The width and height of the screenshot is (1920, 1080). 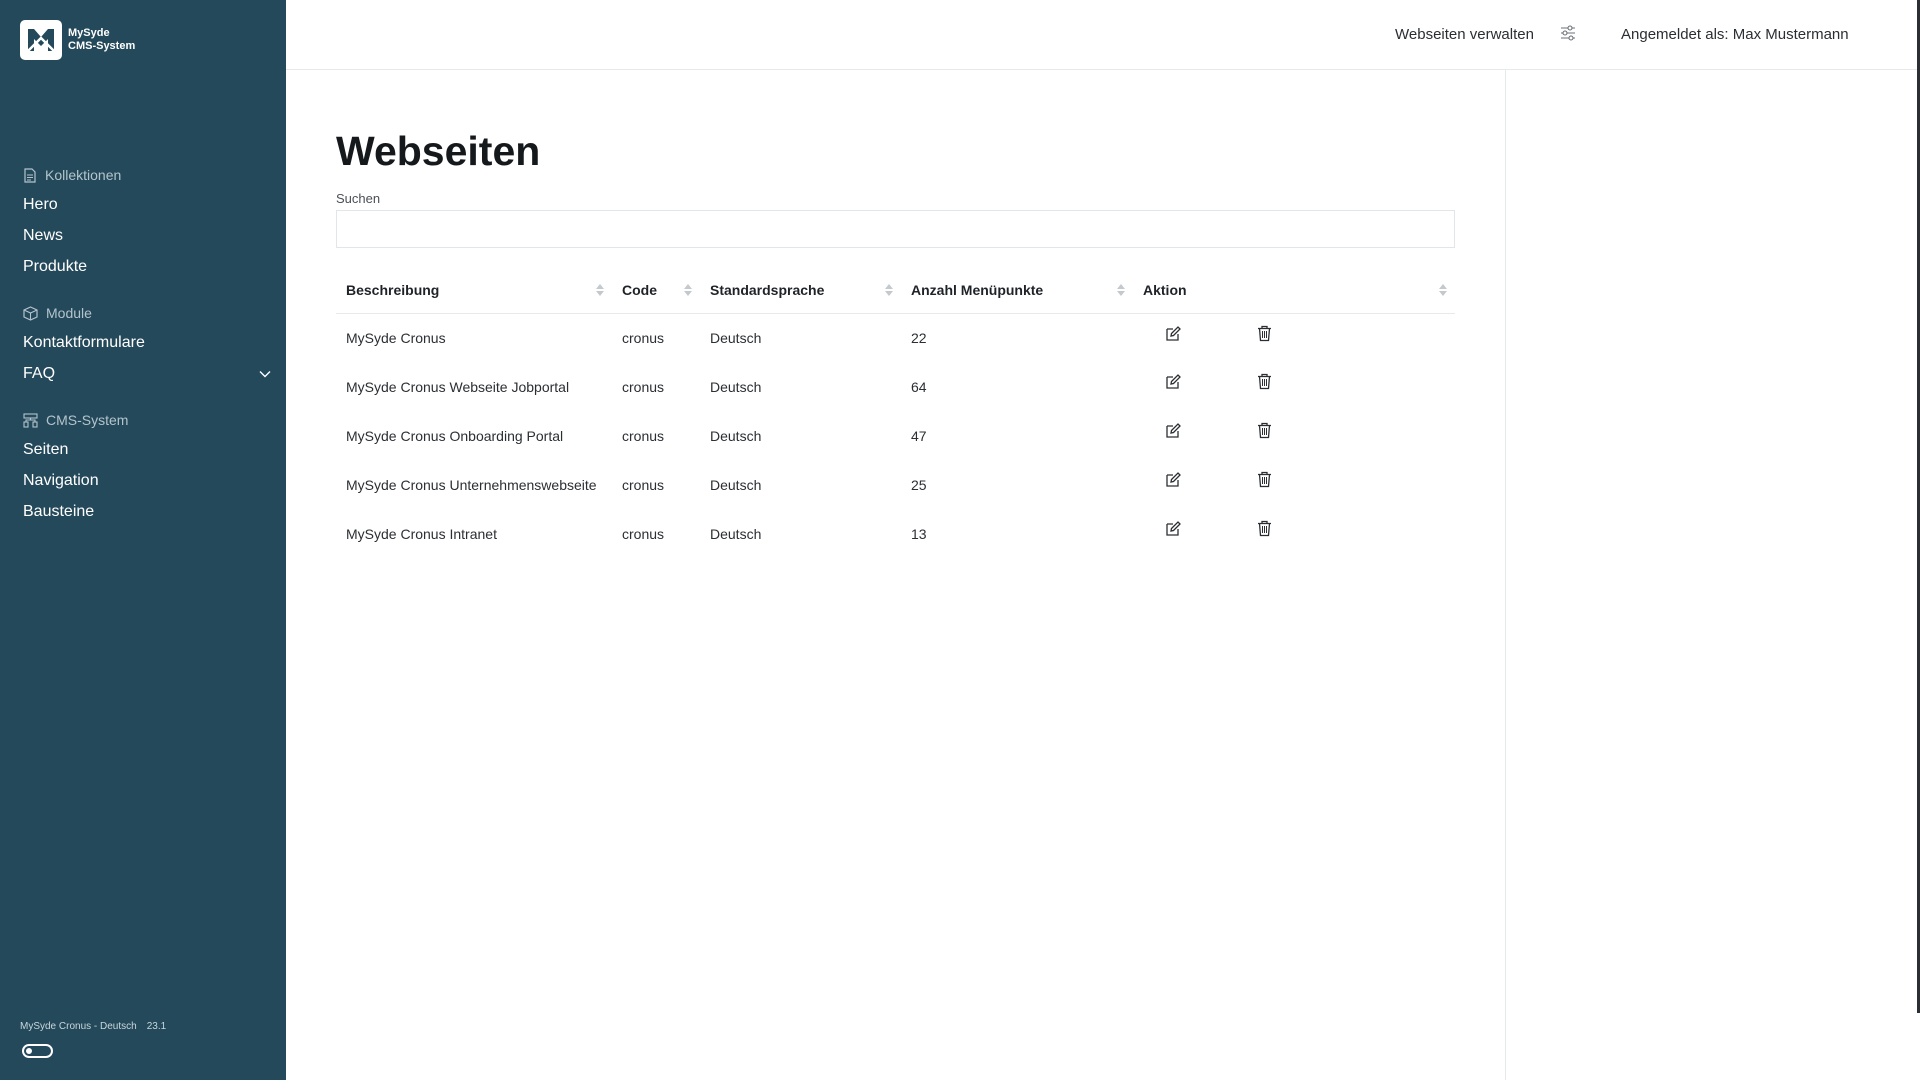 I want to click on column-label: Aktion, so click(x=1165, y=290).